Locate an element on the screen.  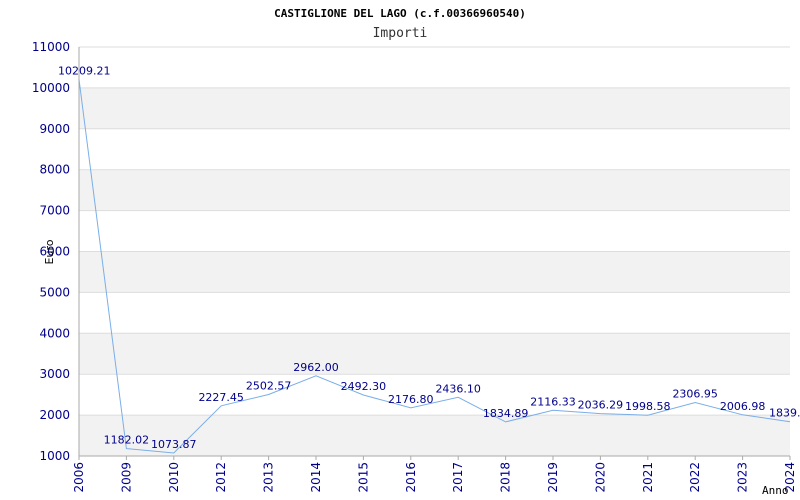
data-label: 2176.80 is located at coordinates (411, 399).